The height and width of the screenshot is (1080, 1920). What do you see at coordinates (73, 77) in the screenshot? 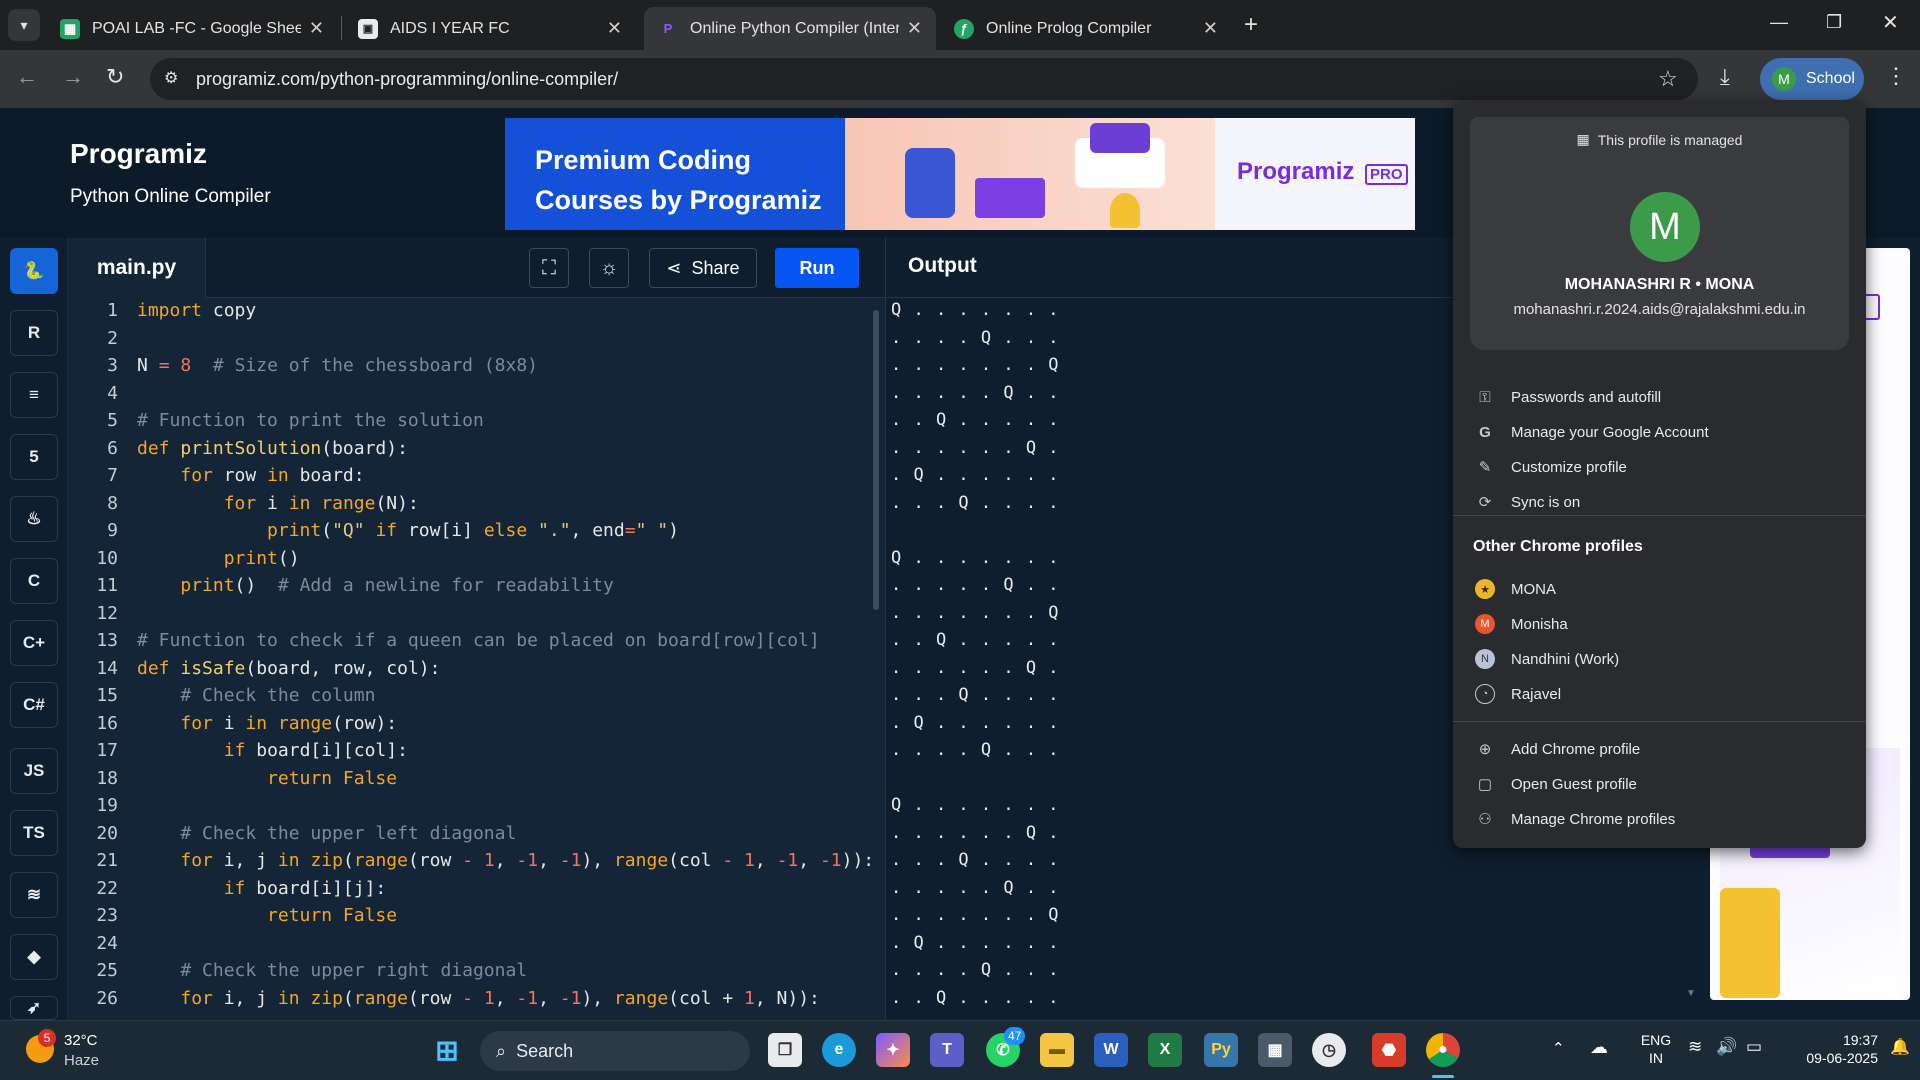
I see `forward-icon: →` at bounding box center [73, 77].